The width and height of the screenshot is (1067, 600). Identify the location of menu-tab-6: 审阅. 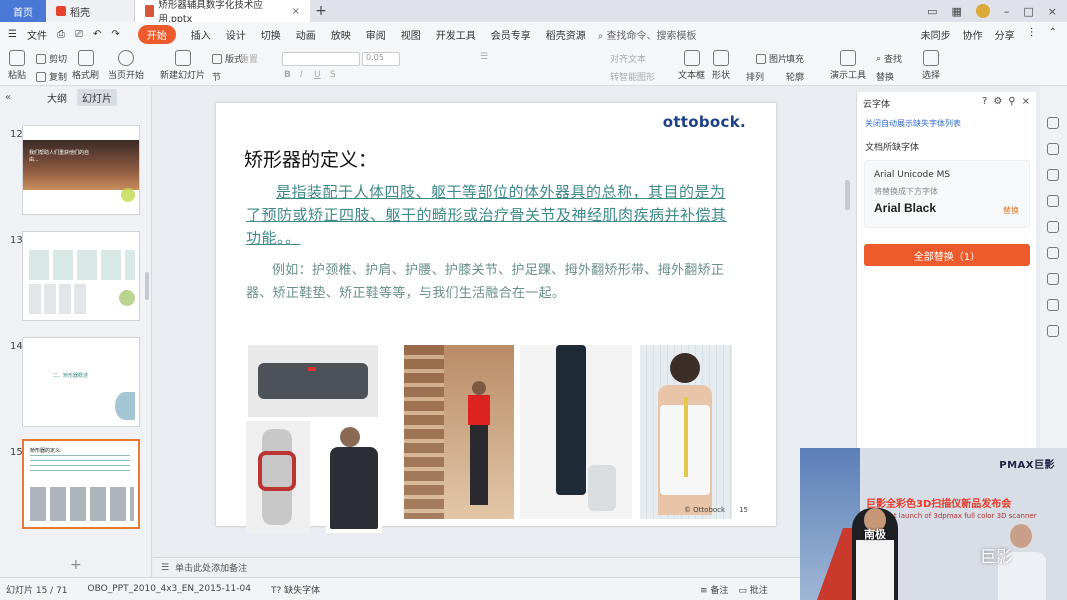
(376, 34).